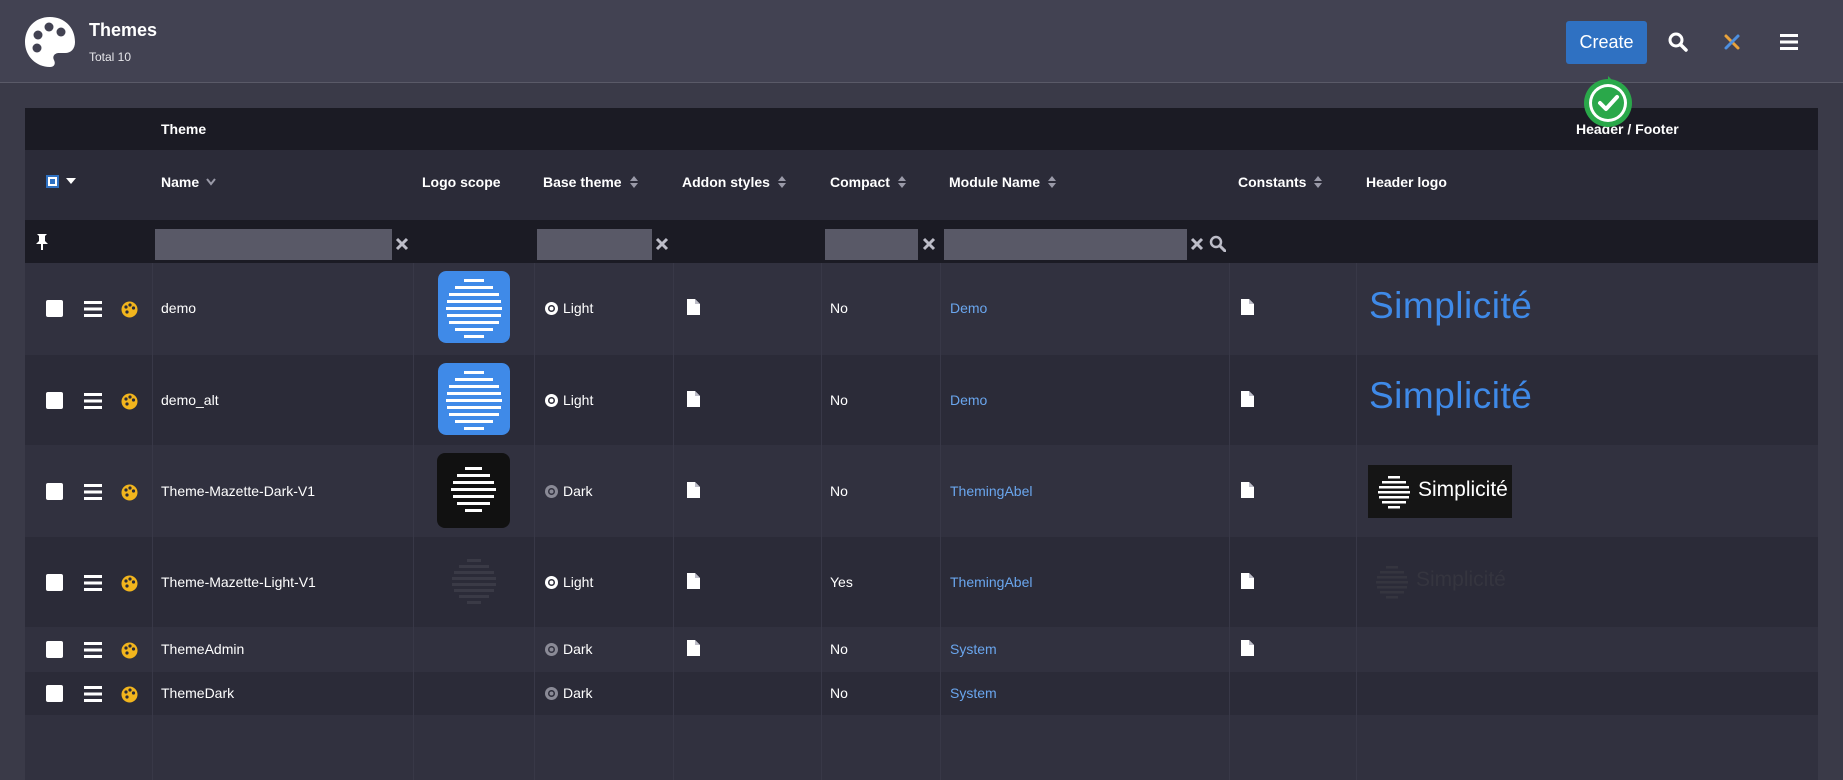 Image resolution: width=1843 pixels, height=780 pixels. Describe the element at coordinates (921, 129) in the screenshot. I see `group-header-row: Theme Header / Footer` at that location.